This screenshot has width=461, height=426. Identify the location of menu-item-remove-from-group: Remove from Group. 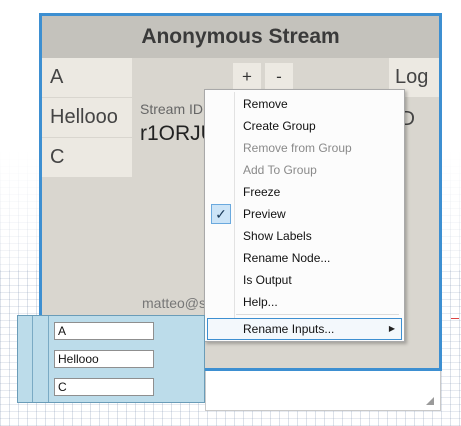
(304, 148).